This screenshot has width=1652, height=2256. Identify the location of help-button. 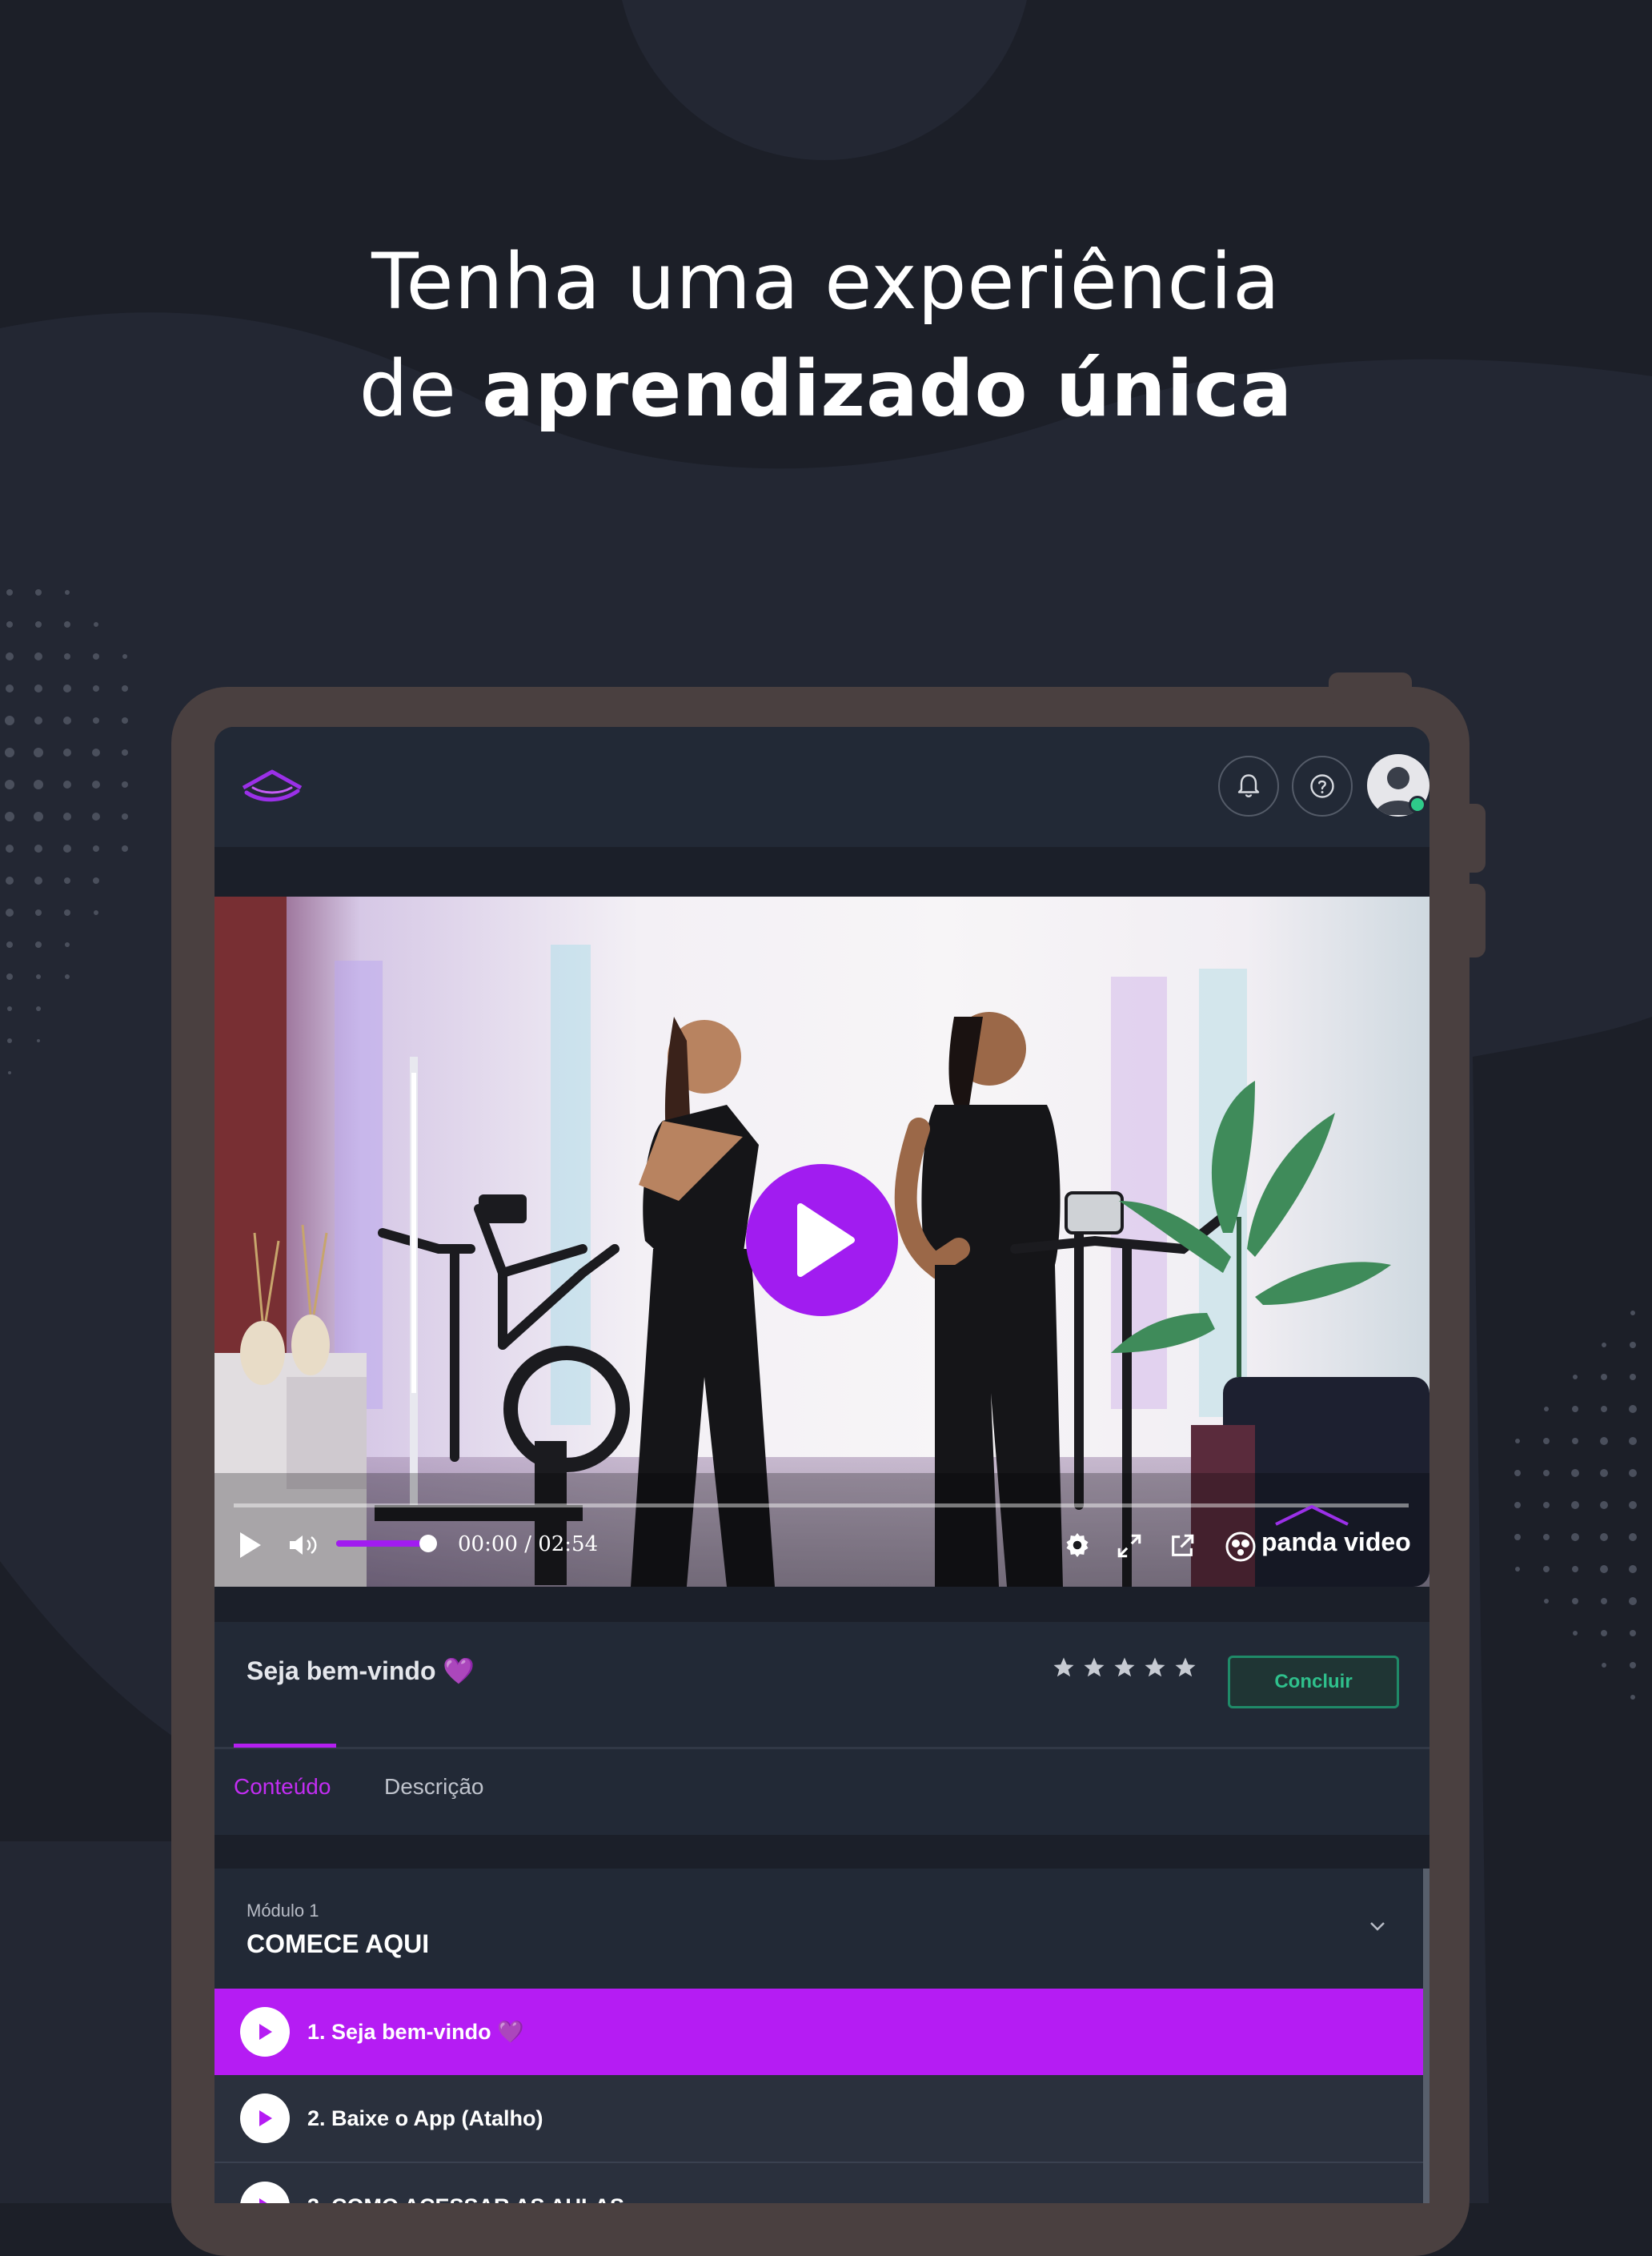
(1322, 786).